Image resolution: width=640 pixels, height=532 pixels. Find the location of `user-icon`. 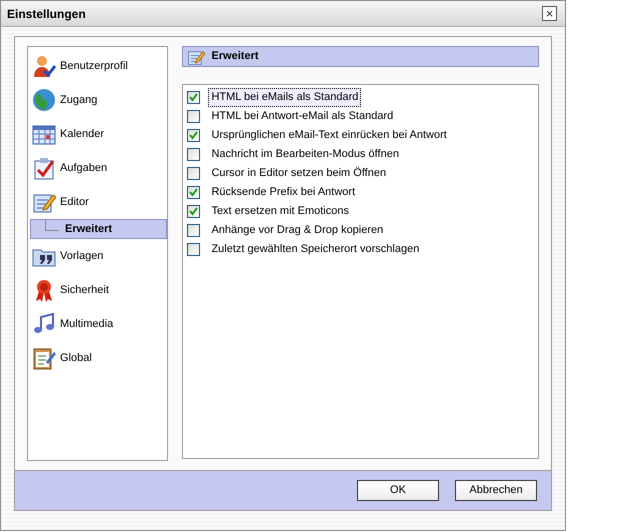

user-icon is located at coordinates (44, 66).